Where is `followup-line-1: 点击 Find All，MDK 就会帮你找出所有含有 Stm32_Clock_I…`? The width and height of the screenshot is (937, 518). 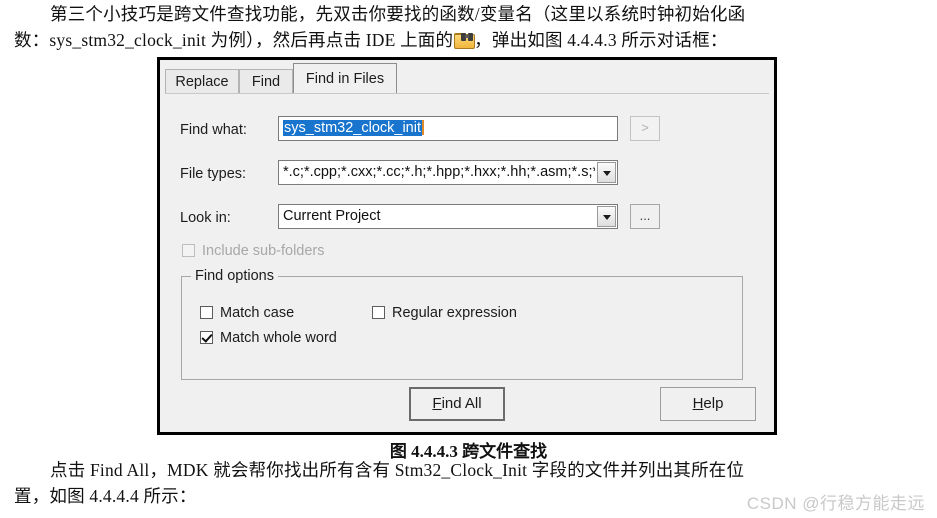
followup-line-1: 点击 Find All，MDK 就会帮你找出所有含有 Stm32_Clock_I… is located at coordinates (397, 470).